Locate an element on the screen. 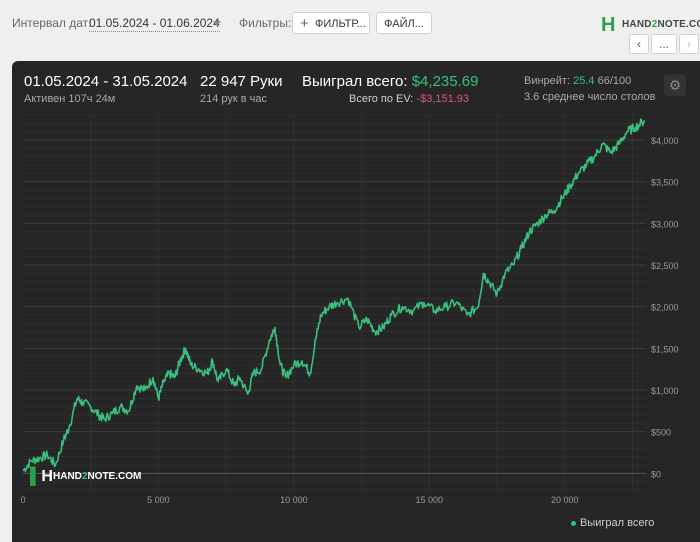 The width and height of the screenshot is (700, 542). plus-icon: + is located at coordinates (304, 23).